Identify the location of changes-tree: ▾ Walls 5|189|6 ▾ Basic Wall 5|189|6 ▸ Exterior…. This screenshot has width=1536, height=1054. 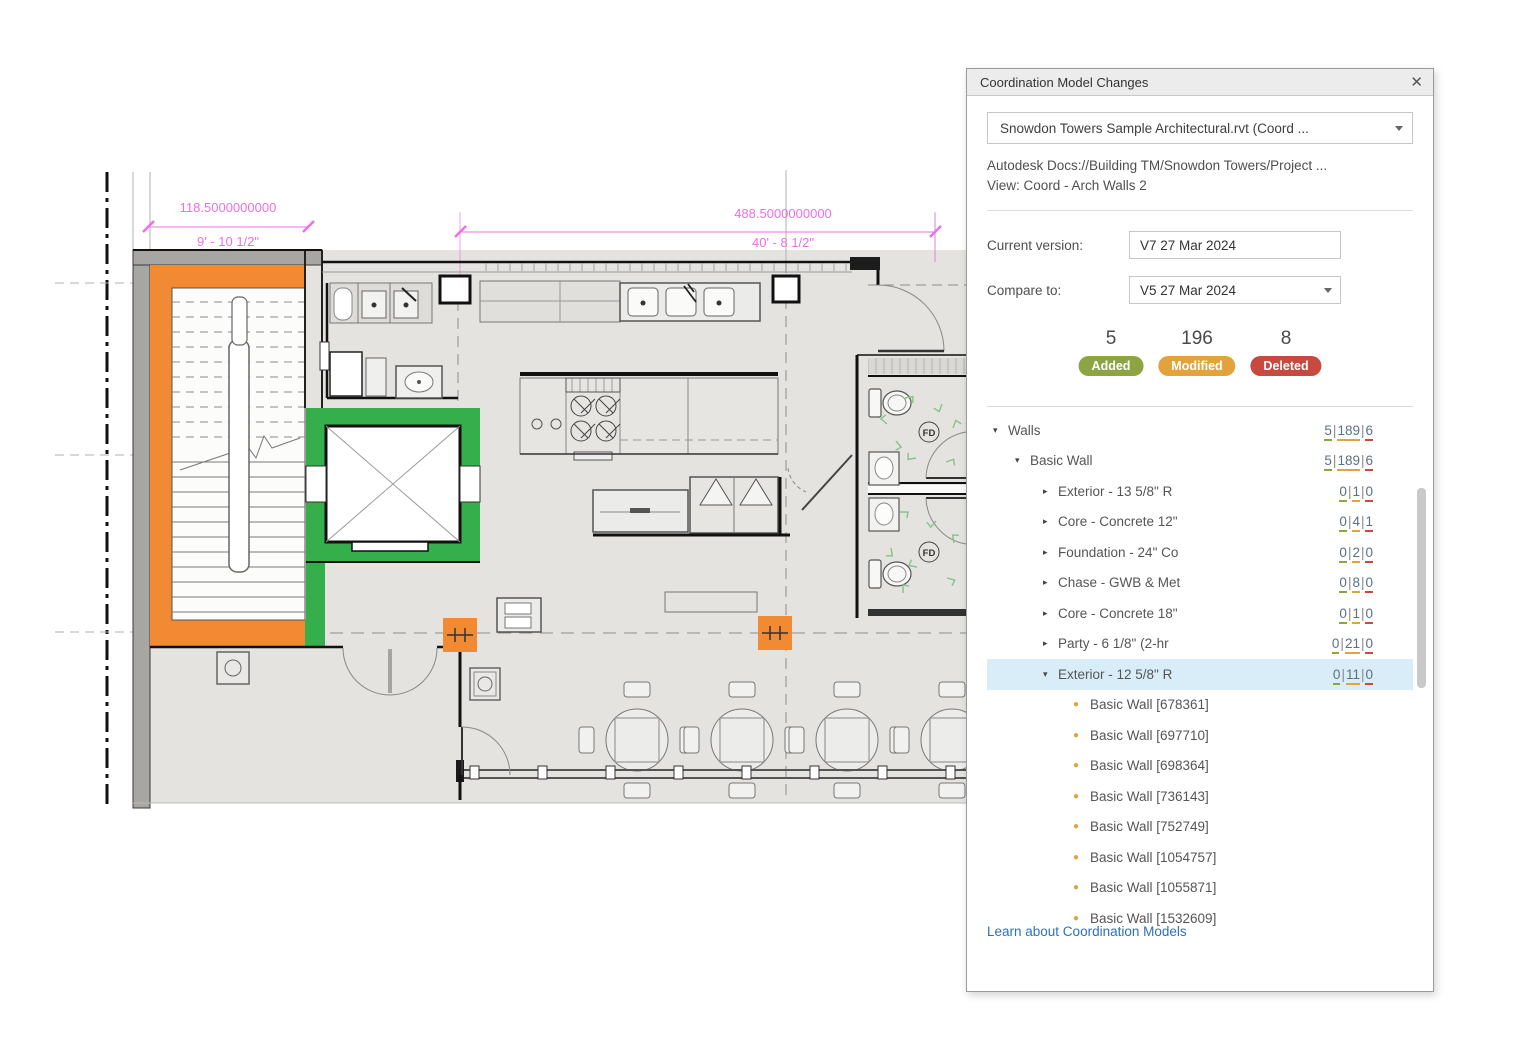
(1200, 671).